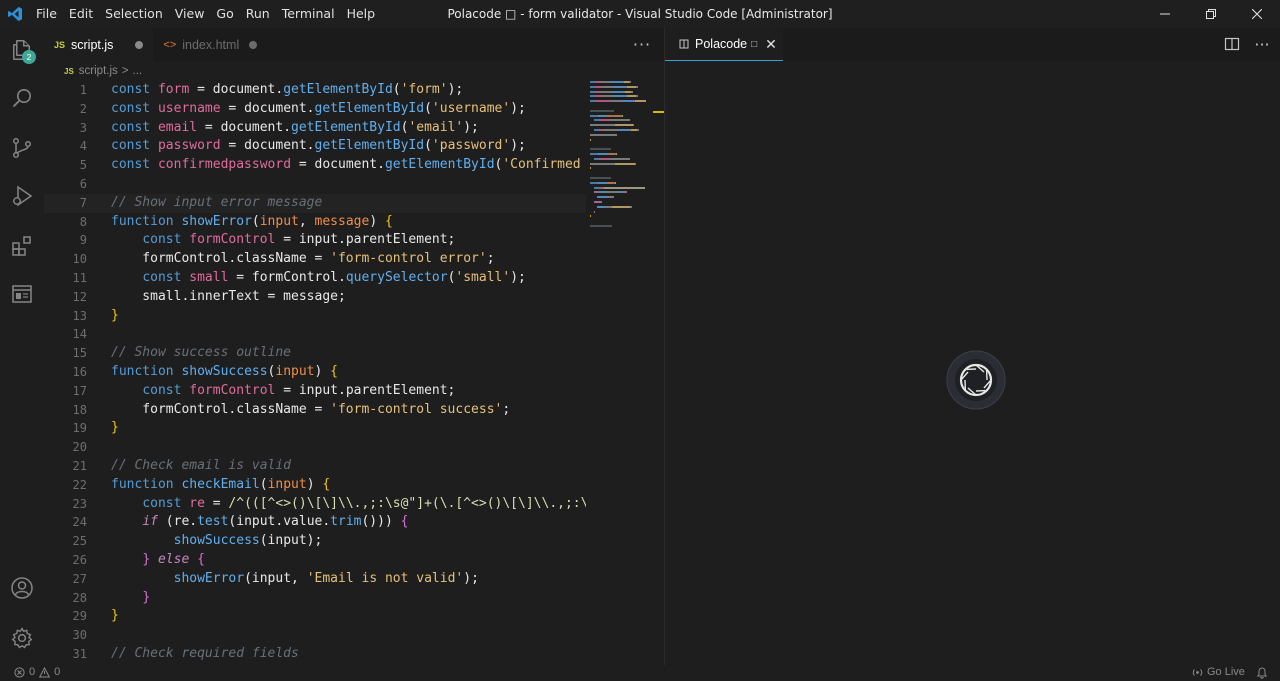 The width and height of the screenshot is (1280, 681). I want to click on menu-go: Go, so click(224, 14).